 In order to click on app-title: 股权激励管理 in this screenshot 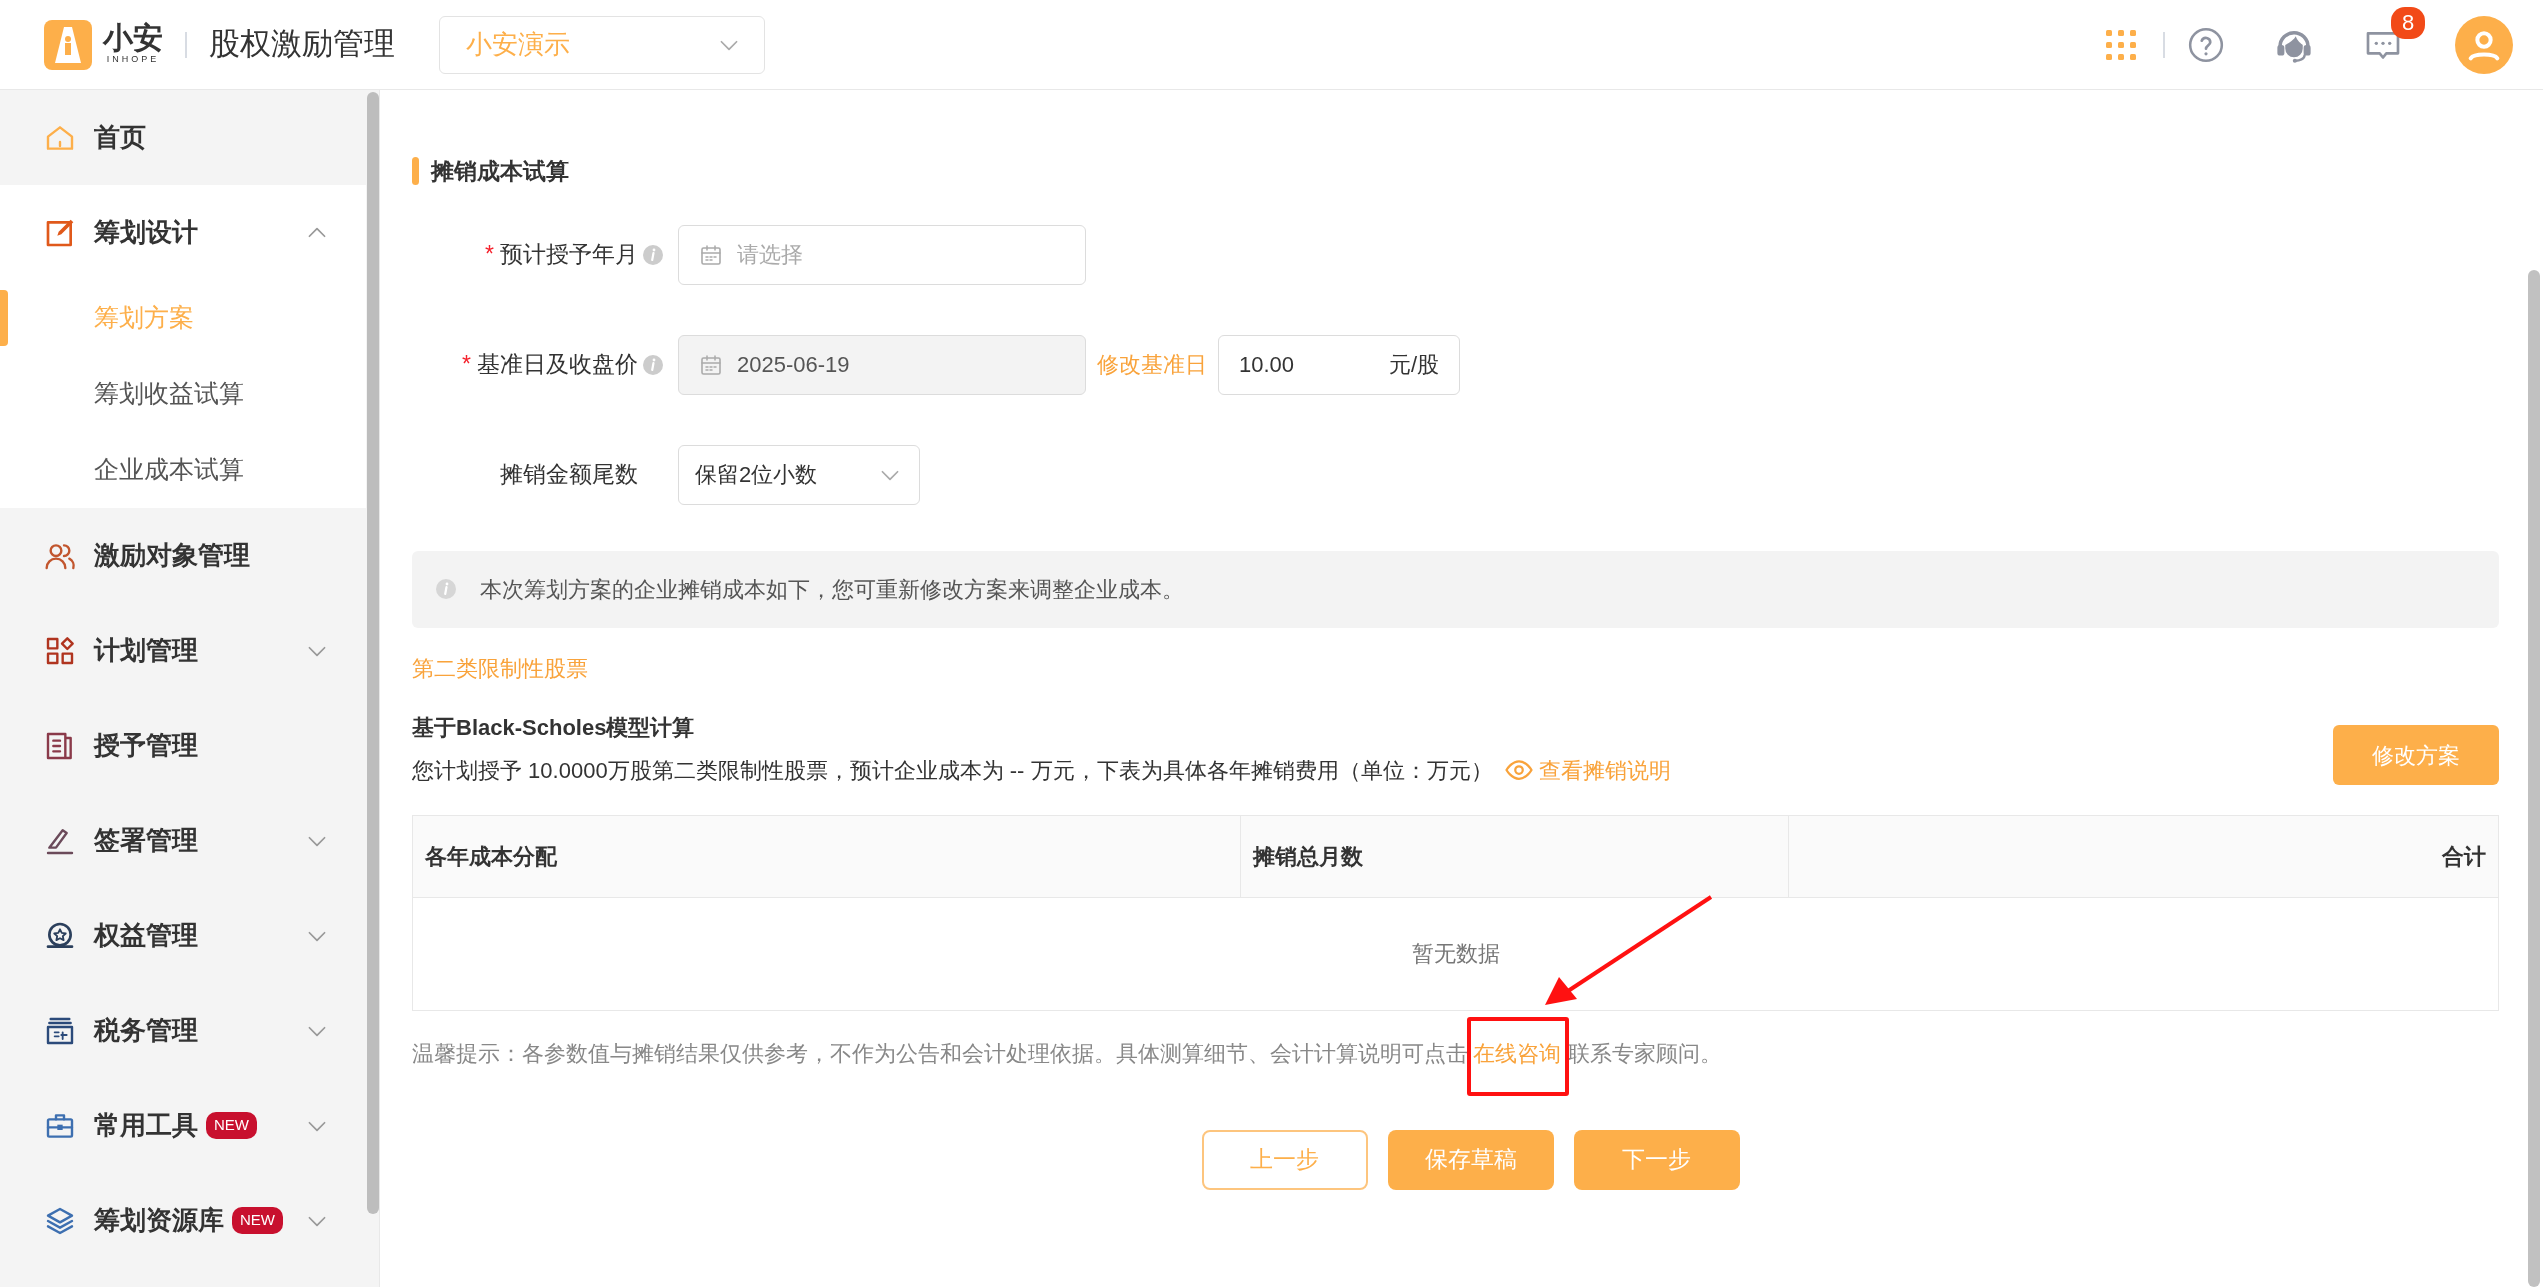, I will do `click(302, 44)`.